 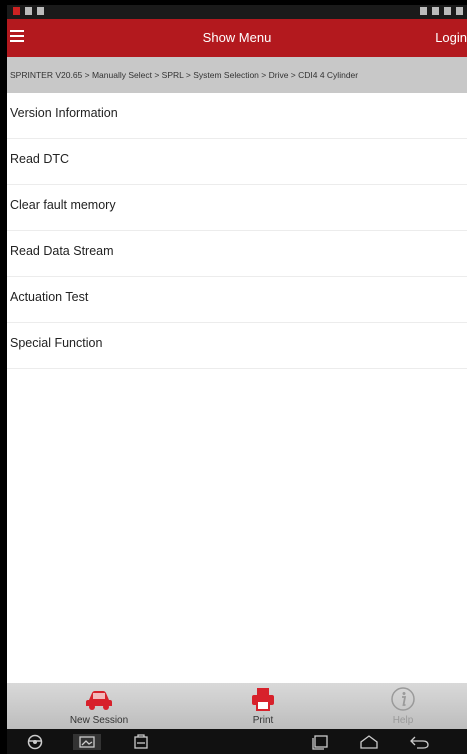 What do you see at coordinates (99, 700) in the screenshot?
I see `car-icon` at bounding box center [99, 700].